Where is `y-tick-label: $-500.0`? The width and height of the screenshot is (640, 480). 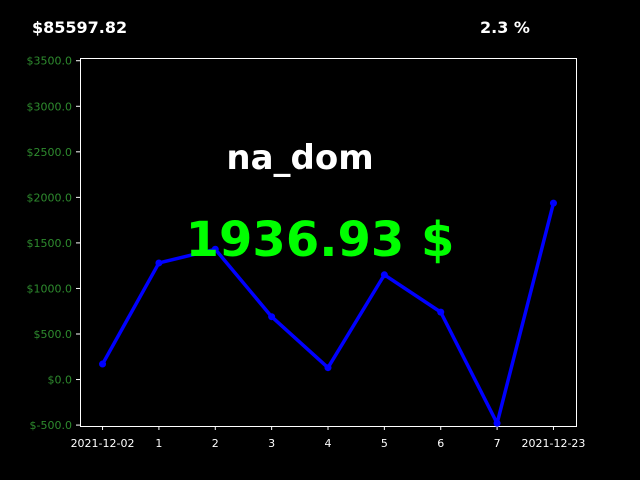 y-tick-label: $-500.0 is located at coordinates (51, 425).